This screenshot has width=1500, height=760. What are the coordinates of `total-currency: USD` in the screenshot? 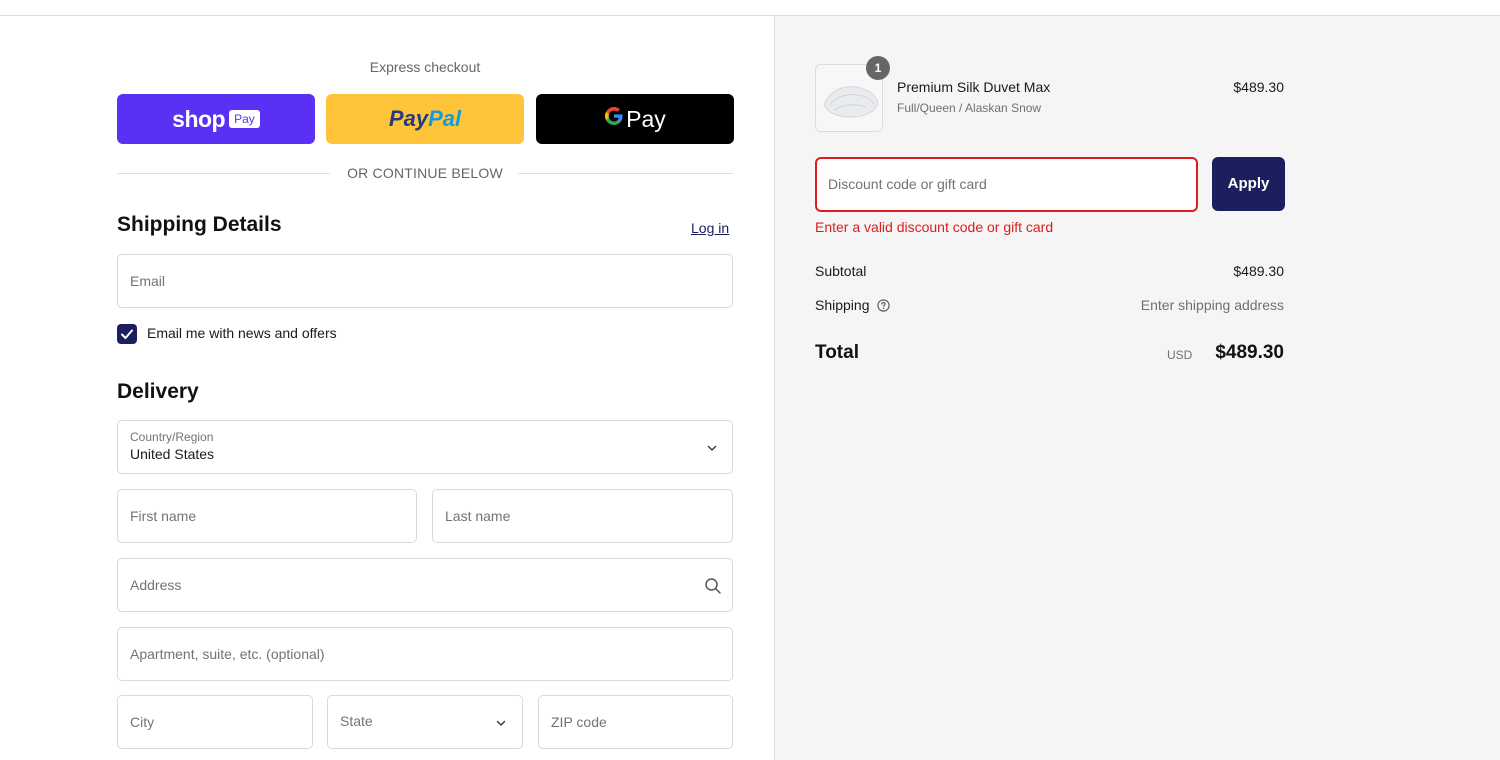 It's located at (1180, 355).